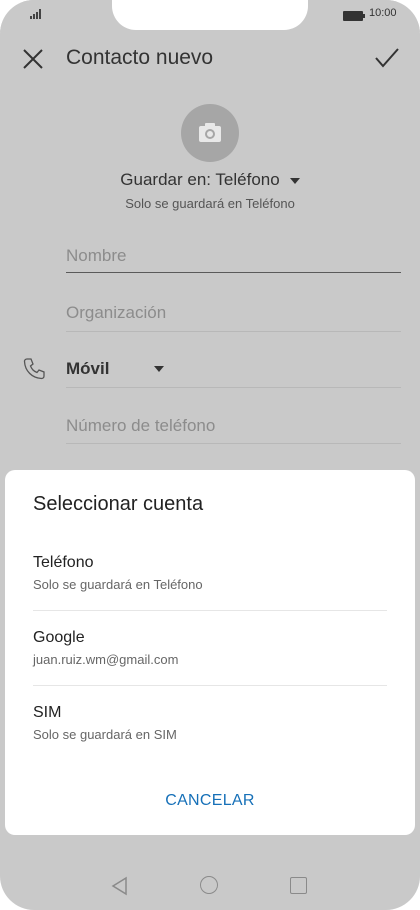 Image resolution: width=420 pixels, height=910 pixels. I want to click on phone-type-caret-icon, so click(159, 369).